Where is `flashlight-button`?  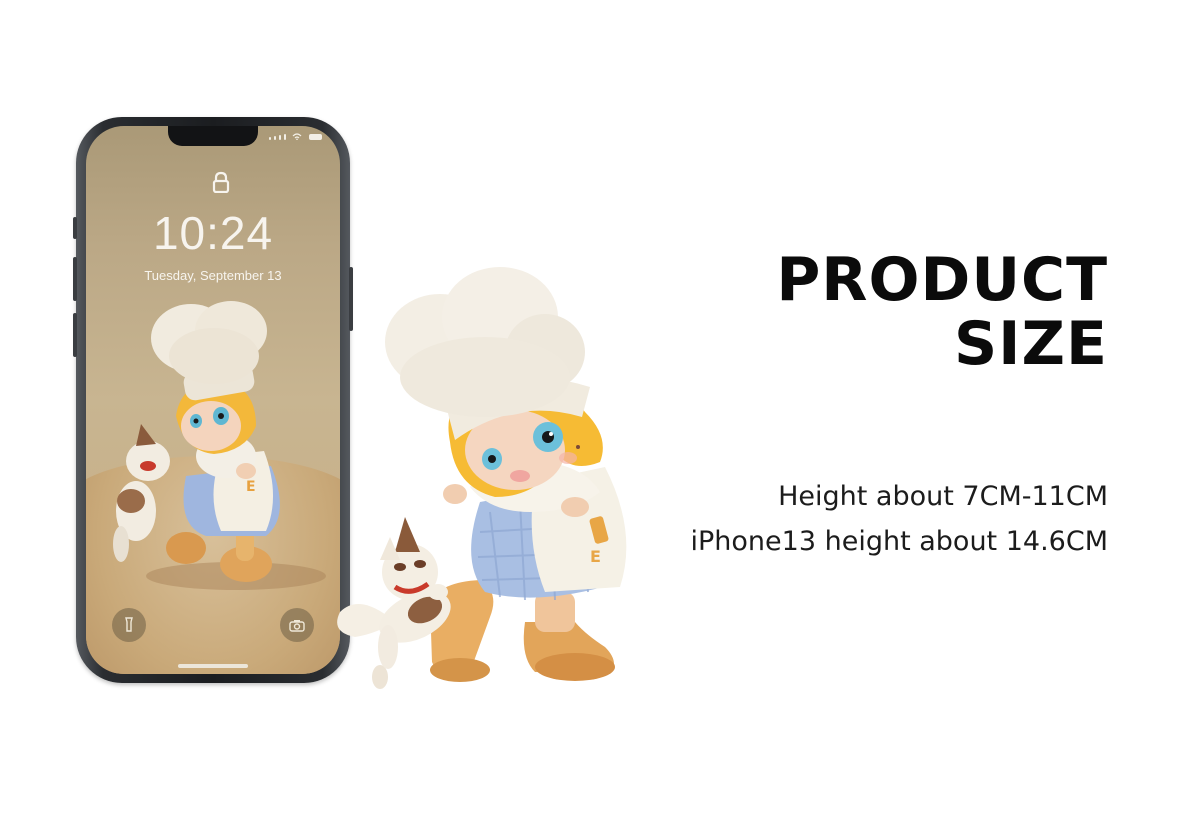
flashlight-button is located at coordinates (129, 625).